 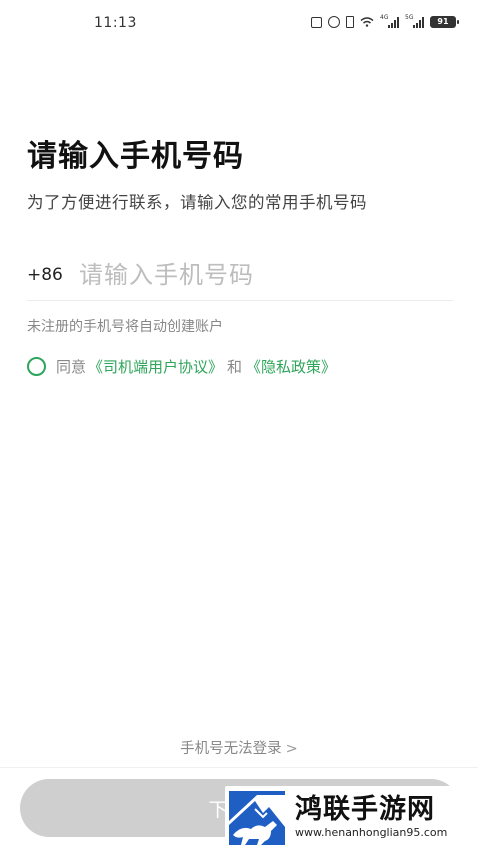 I want to click on battery-icon: 91, so click(x=444, y=22).